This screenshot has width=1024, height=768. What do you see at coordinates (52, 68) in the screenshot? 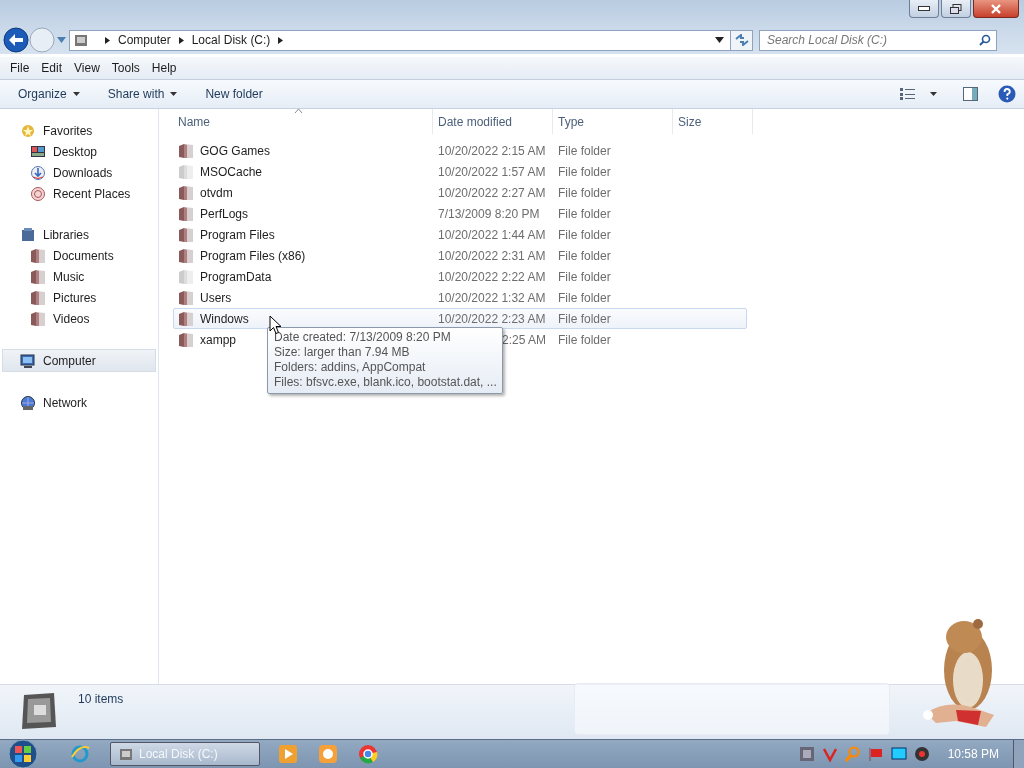
I see `menu-item: Edit` at bounding box center [52, 68].